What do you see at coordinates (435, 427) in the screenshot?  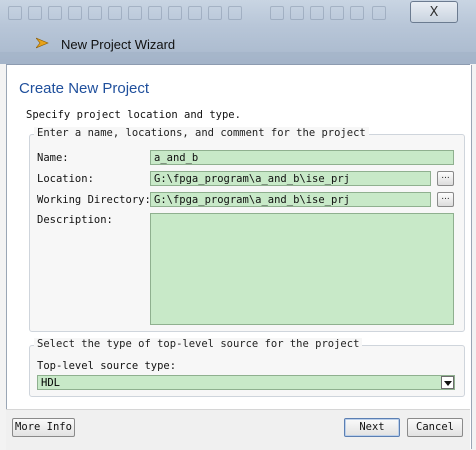 I see `cancel-button: Cancel` at bounding box center [435, 427].